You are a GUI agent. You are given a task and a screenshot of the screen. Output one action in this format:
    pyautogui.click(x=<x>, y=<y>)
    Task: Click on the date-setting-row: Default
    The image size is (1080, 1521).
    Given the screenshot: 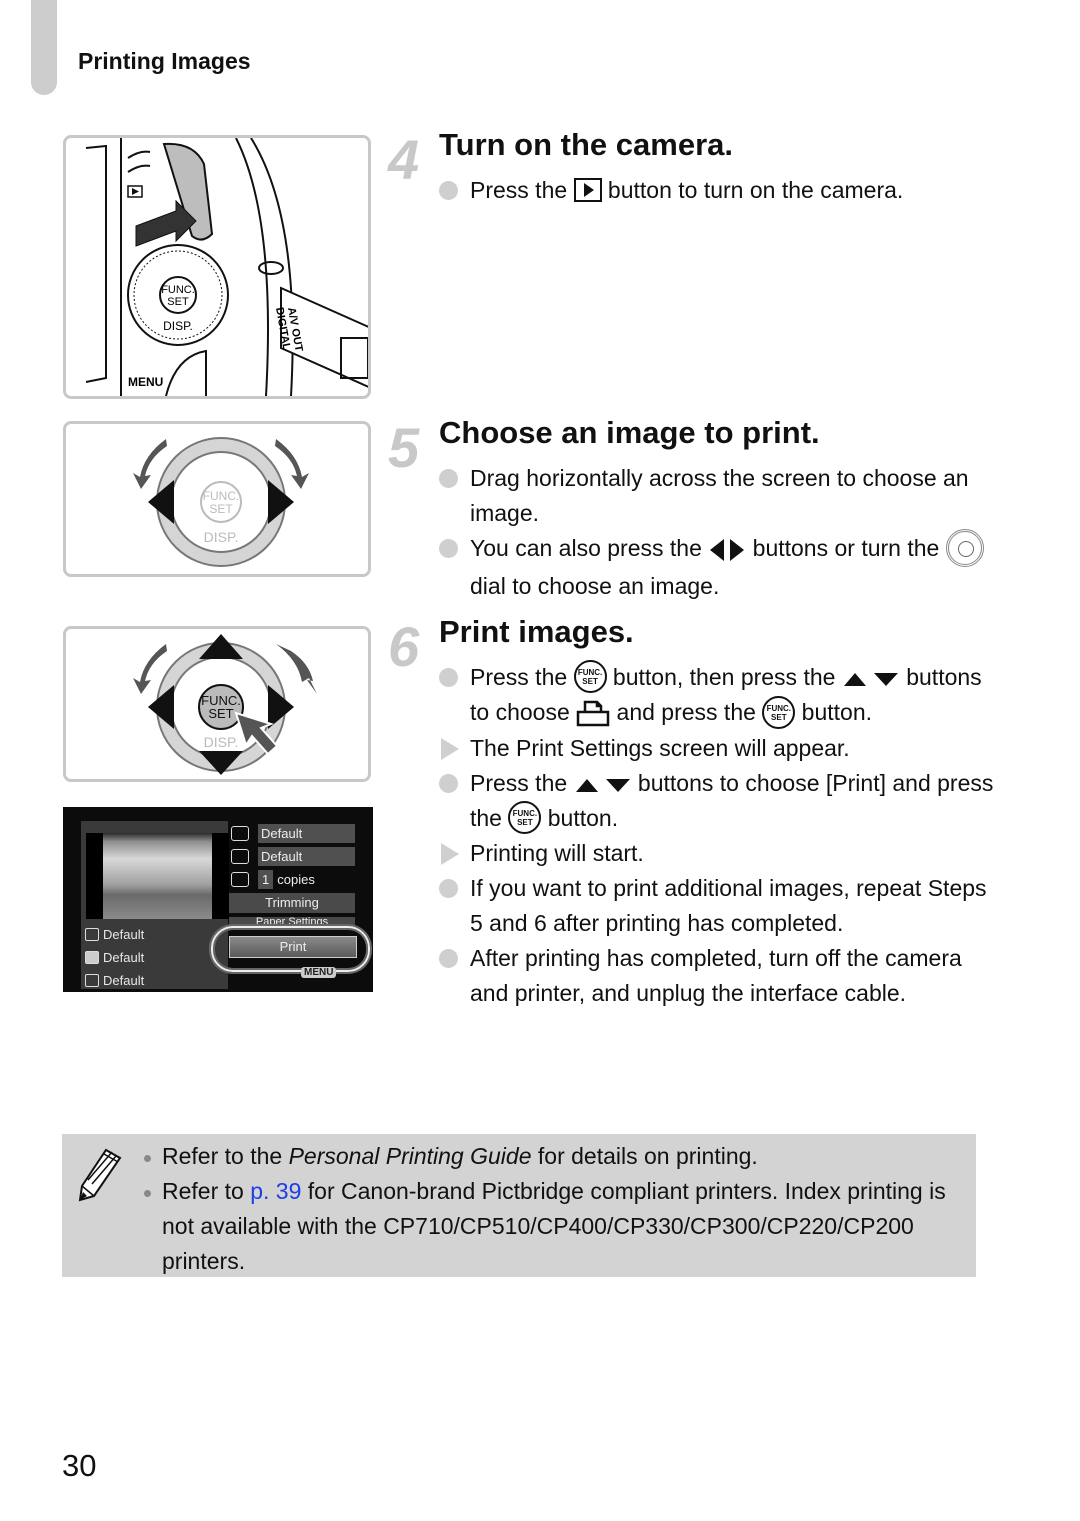 What is the action you would take?
    pyautogui.click(x=293, y=833)
    